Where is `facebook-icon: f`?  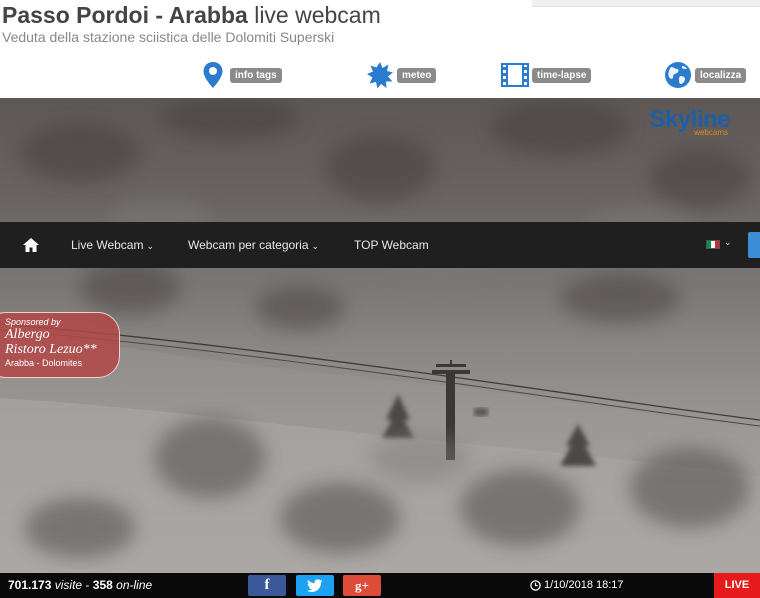 facebook-icon: f is located at coordinates (267, 585).